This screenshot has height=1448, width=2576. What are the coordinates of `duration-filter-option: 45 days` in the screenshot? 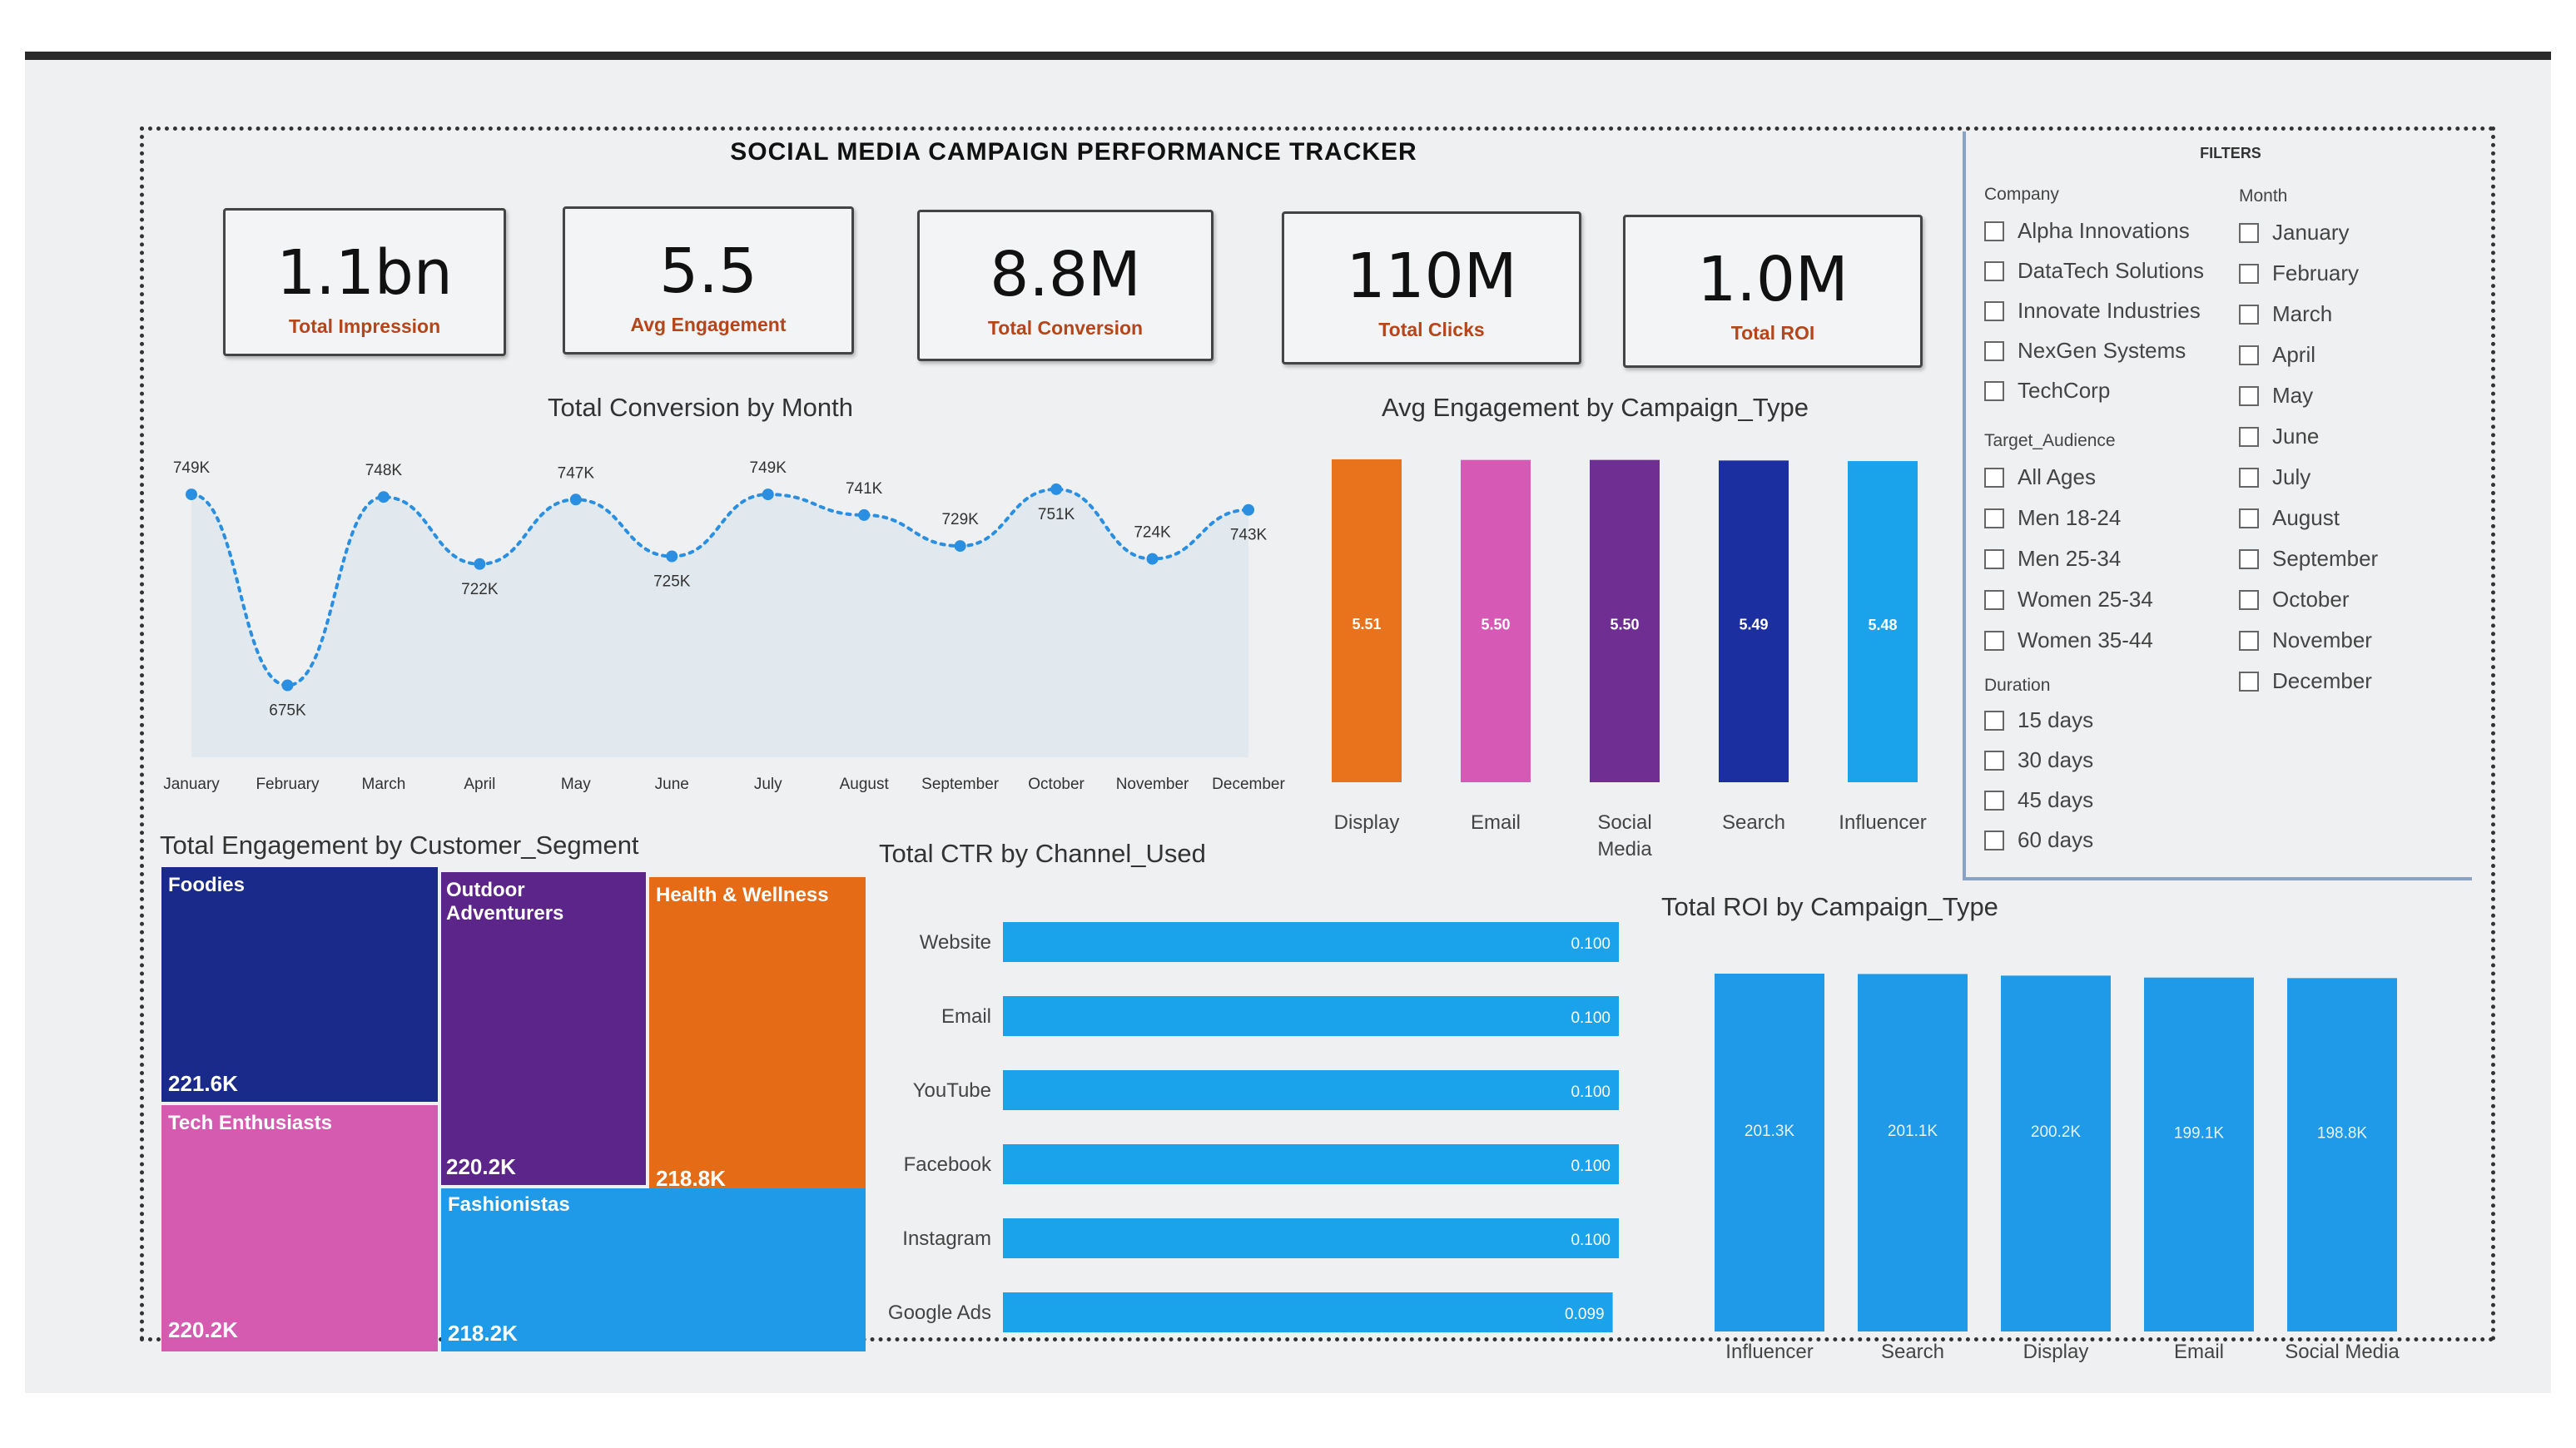 It's located at (2038, 800).